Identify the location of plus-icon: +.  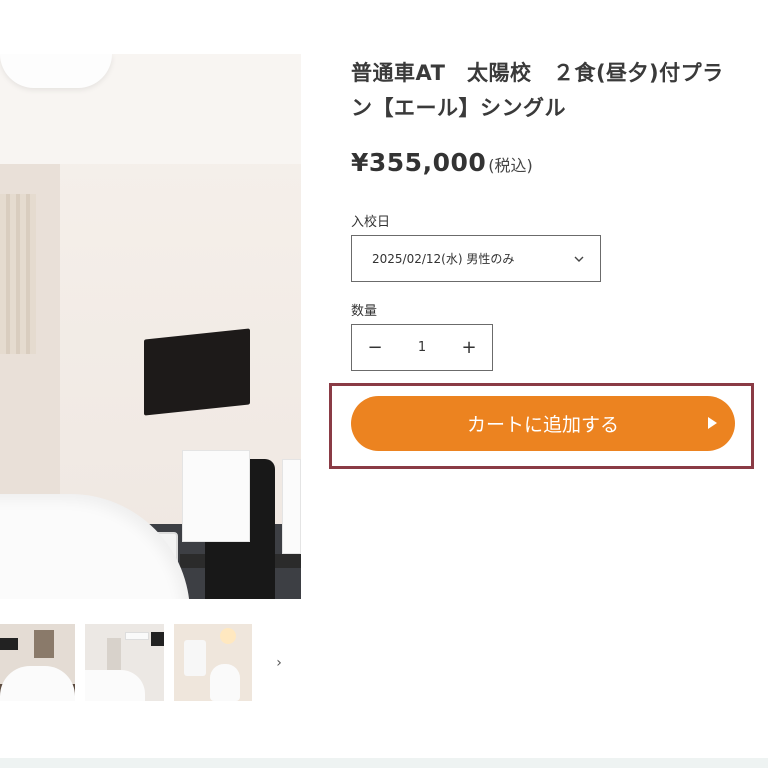
(469, 347).